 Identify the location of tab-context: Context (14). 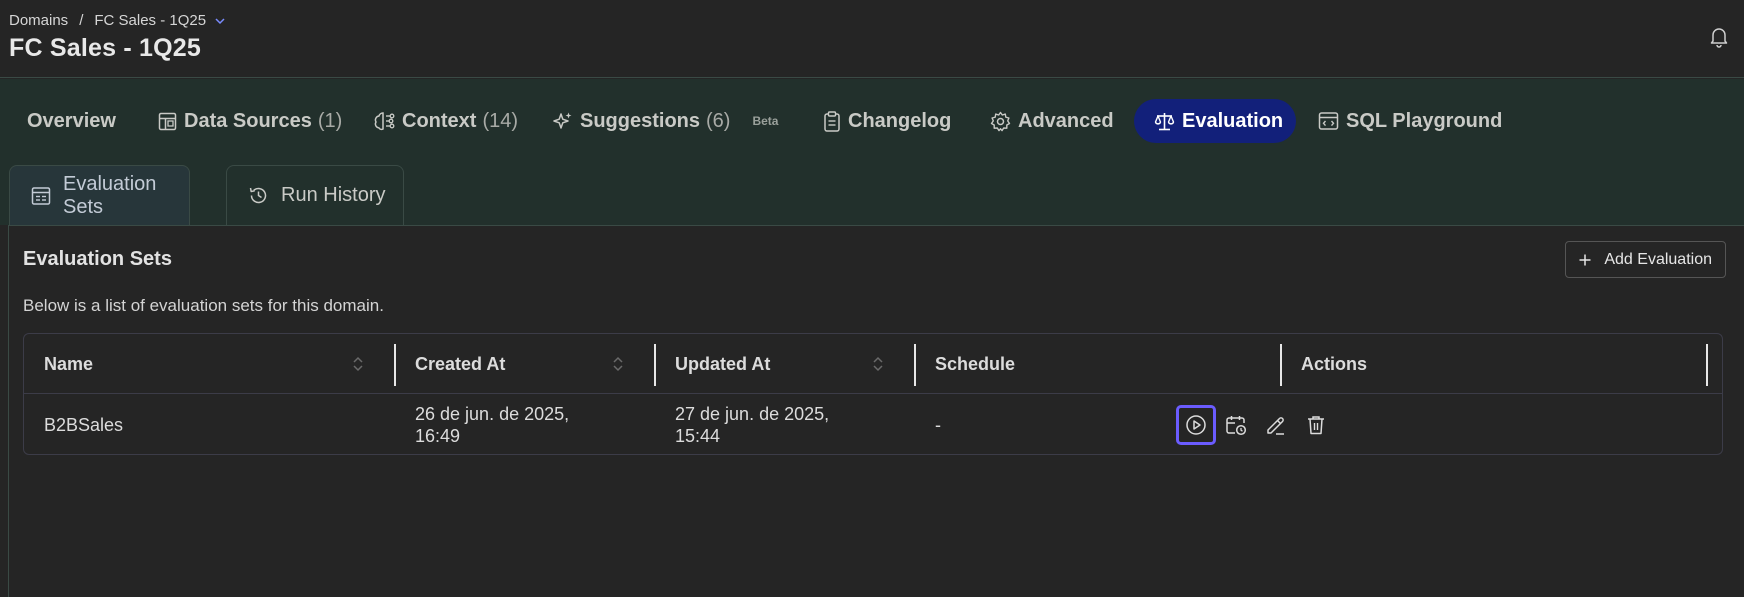
(446, 121).